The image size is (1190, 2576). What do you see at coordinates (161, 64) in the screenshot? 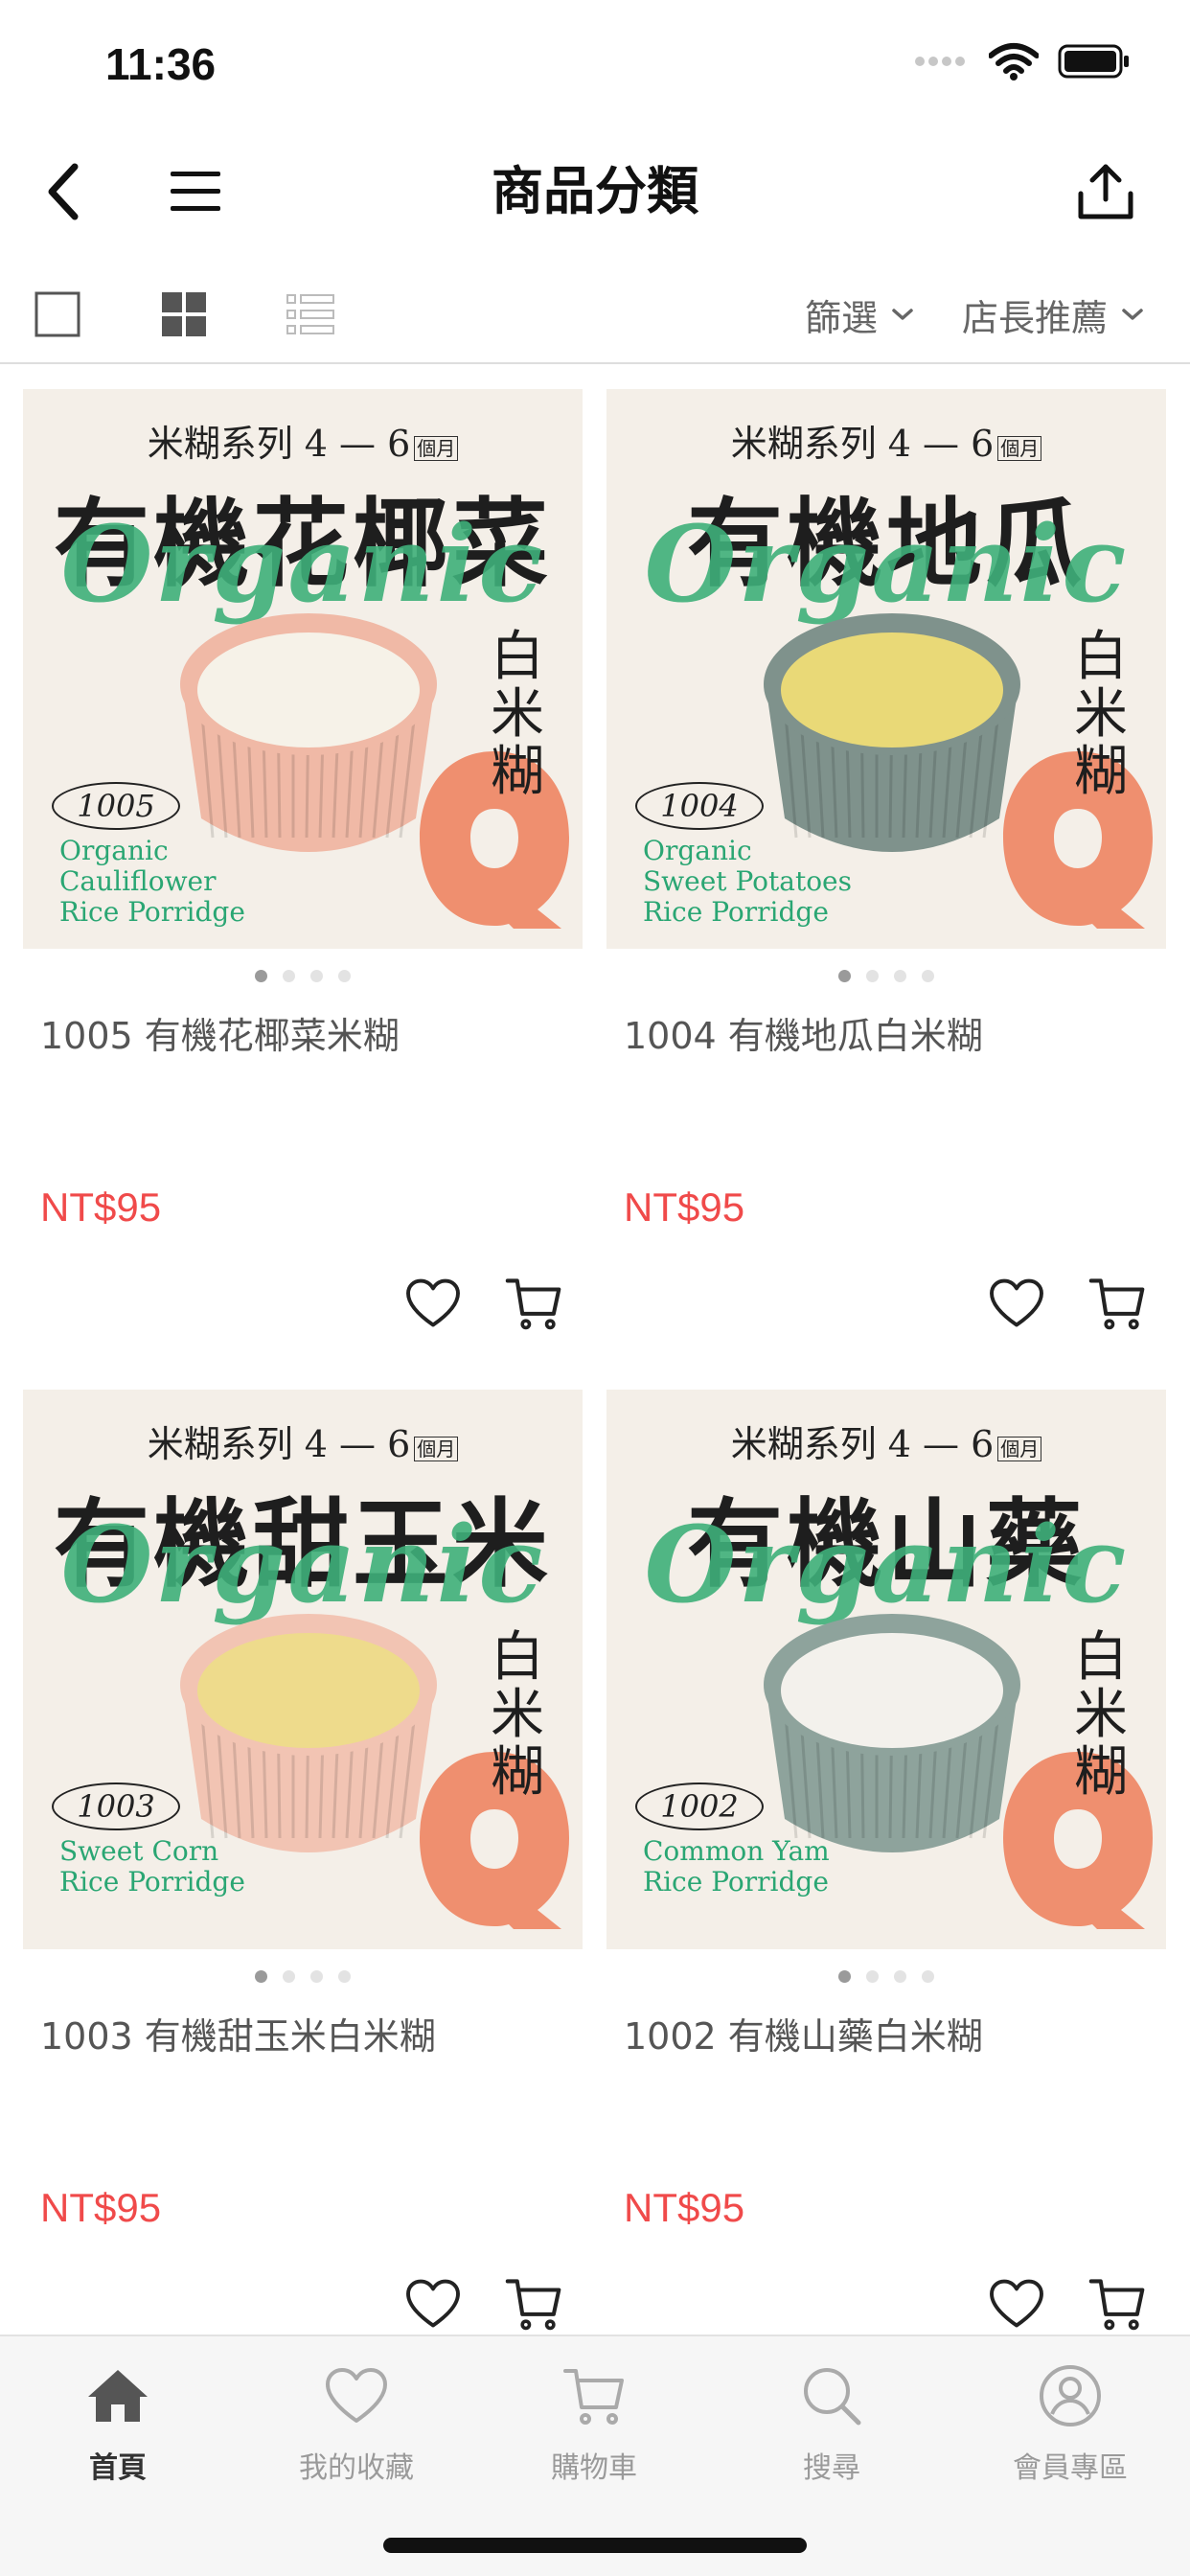
I see `status-time: 11:36` at bounding box center [161, 64].